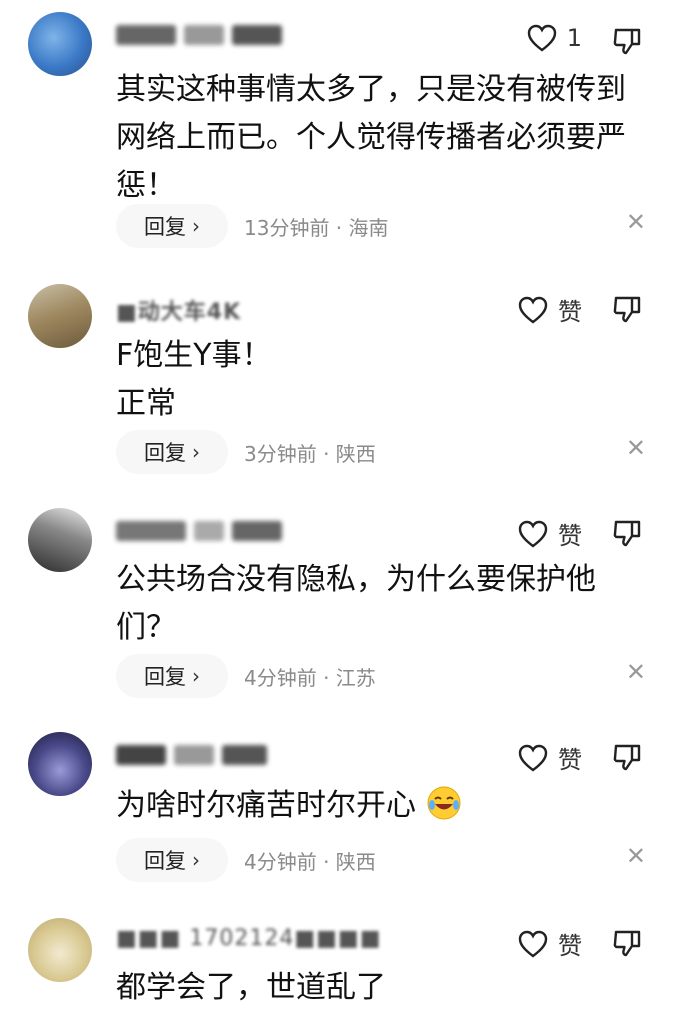  What do you see at coordinates (310, 678) in the screenshot?
I see `timestamp-location: 4分钟前 · 江苏` at bounding box center [310, 678].